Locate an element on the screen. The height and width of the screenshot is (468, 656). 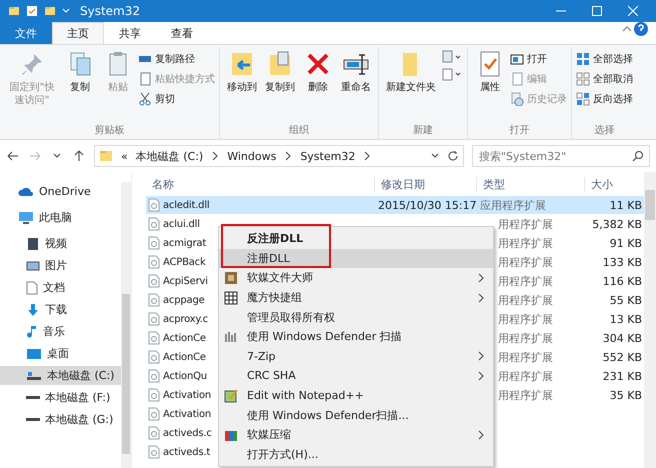
file-name: activeds.c is located at coordinates (187, 433).